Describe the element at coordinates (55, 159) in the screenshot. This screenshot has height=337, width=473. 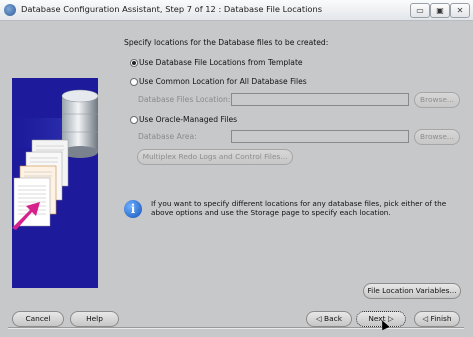
I see `illustration-art` at that location.